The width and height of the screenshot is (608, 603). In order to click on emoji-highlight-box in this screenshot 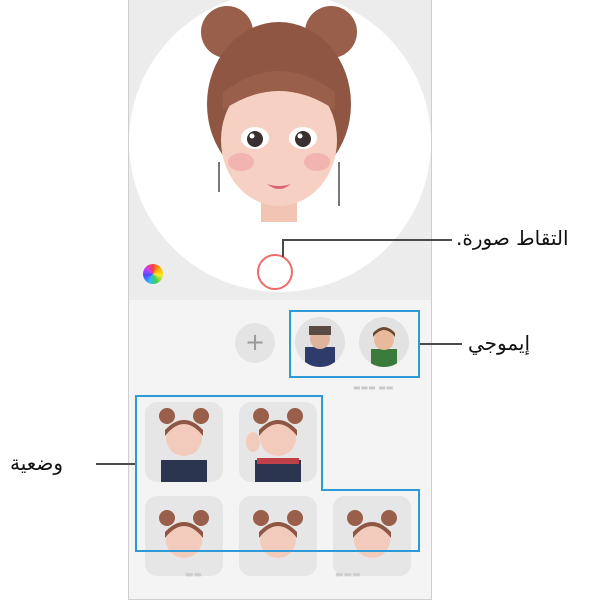, I will do `click(354, 344)`.